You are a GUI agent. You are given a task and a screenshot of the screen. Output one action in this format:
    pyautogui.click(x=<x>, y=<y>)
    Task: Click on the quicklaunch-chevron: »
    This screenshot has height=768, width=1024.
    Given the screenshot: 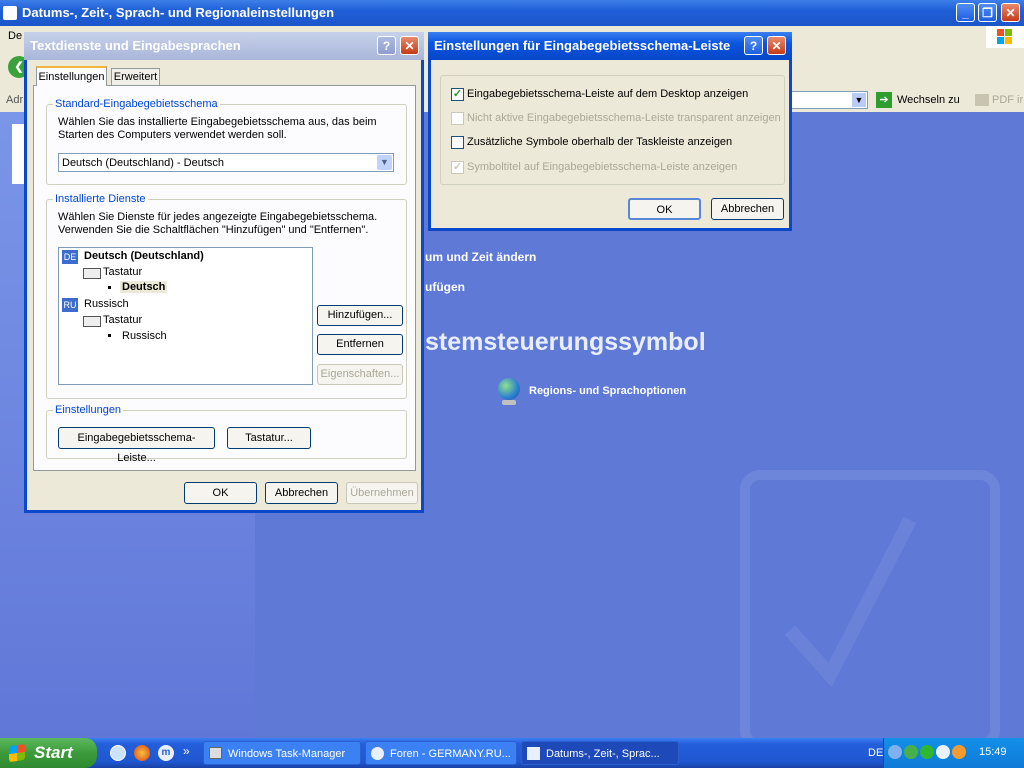 What is the action you would take?
    pyautogui.click(x=186, y=751)
    